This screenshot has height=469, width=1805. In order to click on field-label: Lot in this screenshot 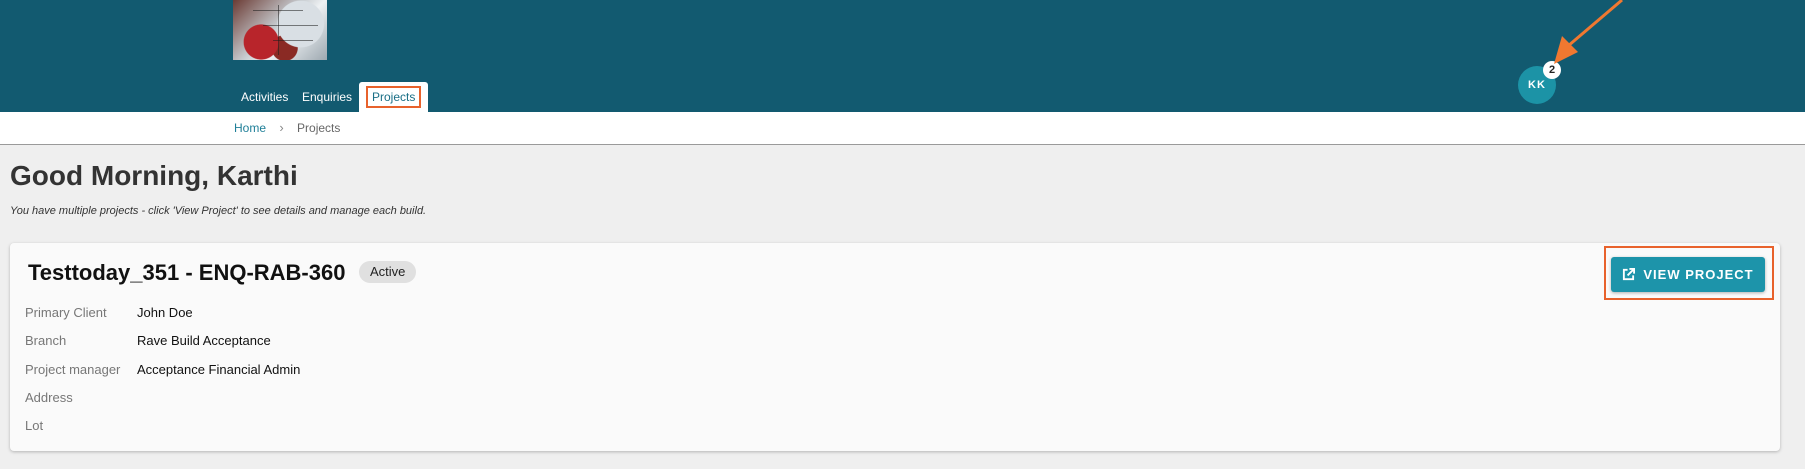, I will do `click(34, 425)`.